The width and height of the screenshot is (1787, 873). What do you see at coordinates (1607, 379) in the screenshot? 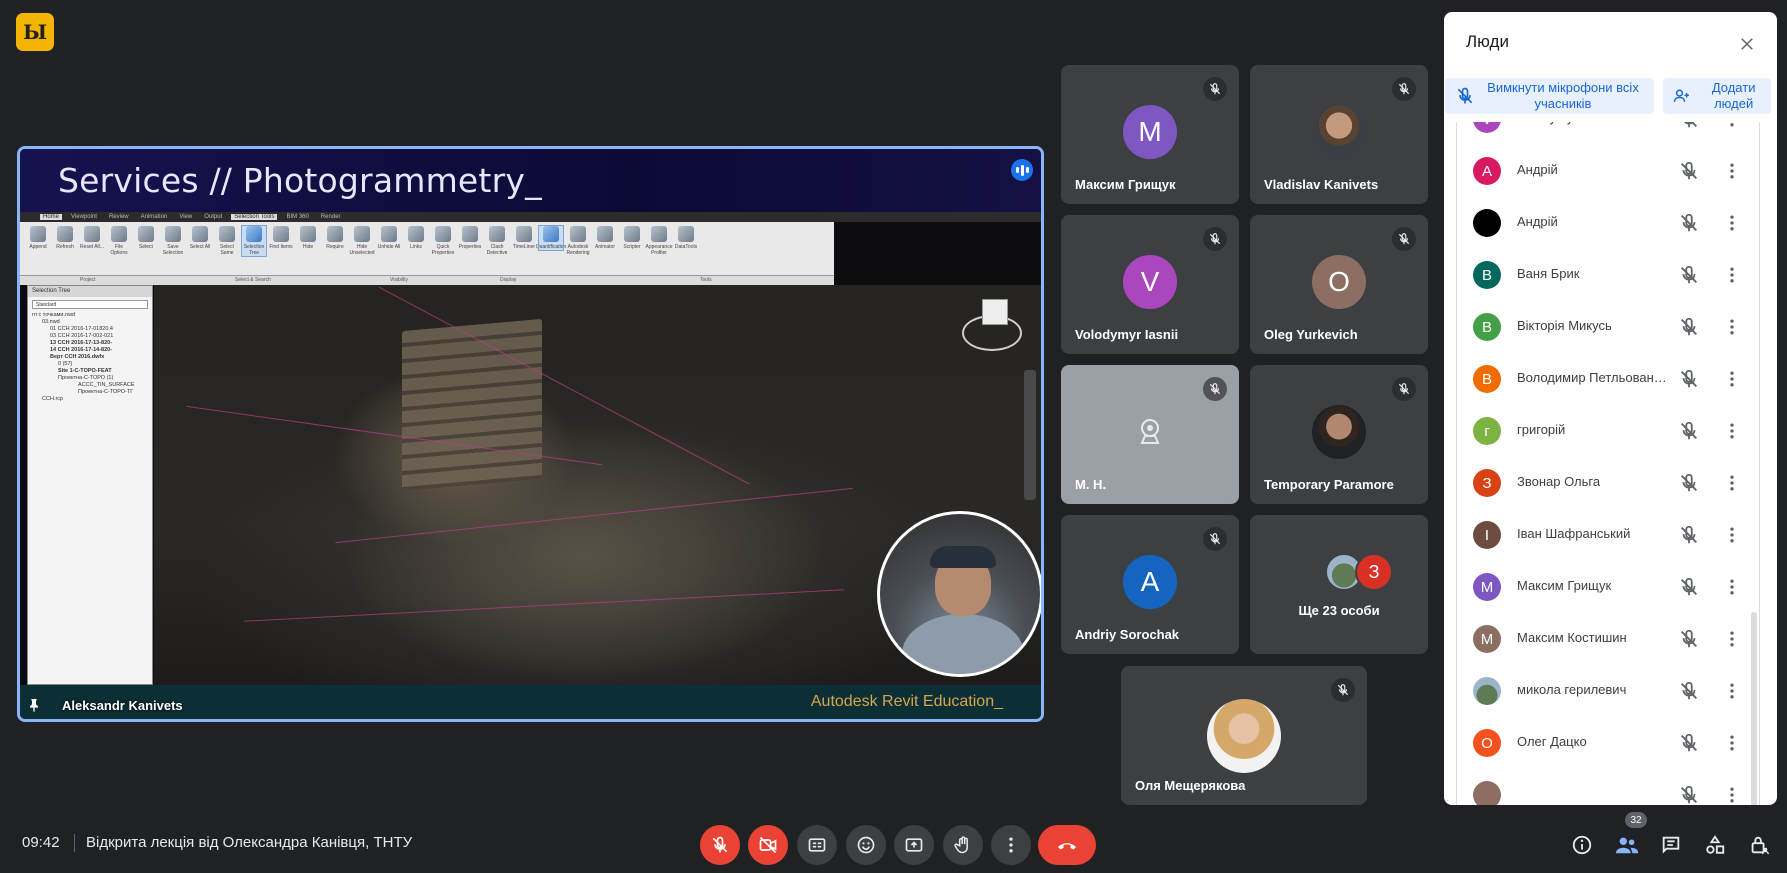
I see `participant-row: В Володимир Петльованый` at bounding box center [1607, 379].